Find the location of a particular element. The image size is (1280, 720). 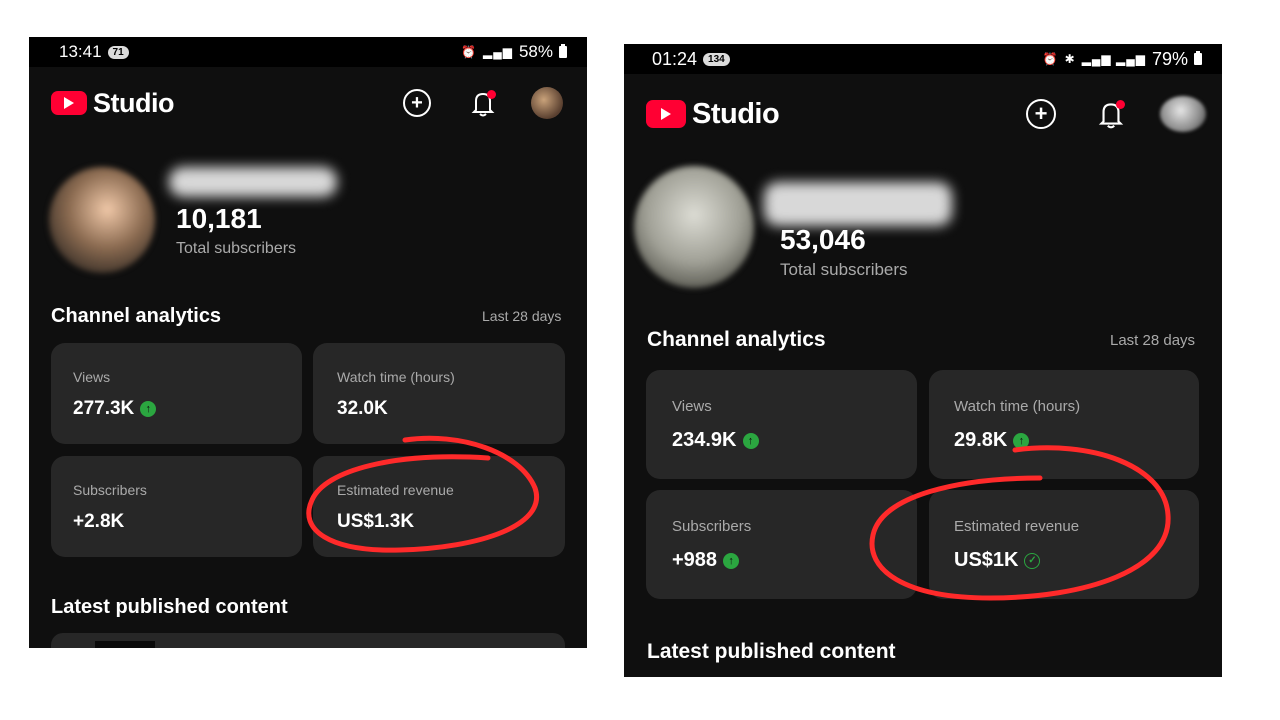

card-value: US$1K is located at coordinates (986, 560).